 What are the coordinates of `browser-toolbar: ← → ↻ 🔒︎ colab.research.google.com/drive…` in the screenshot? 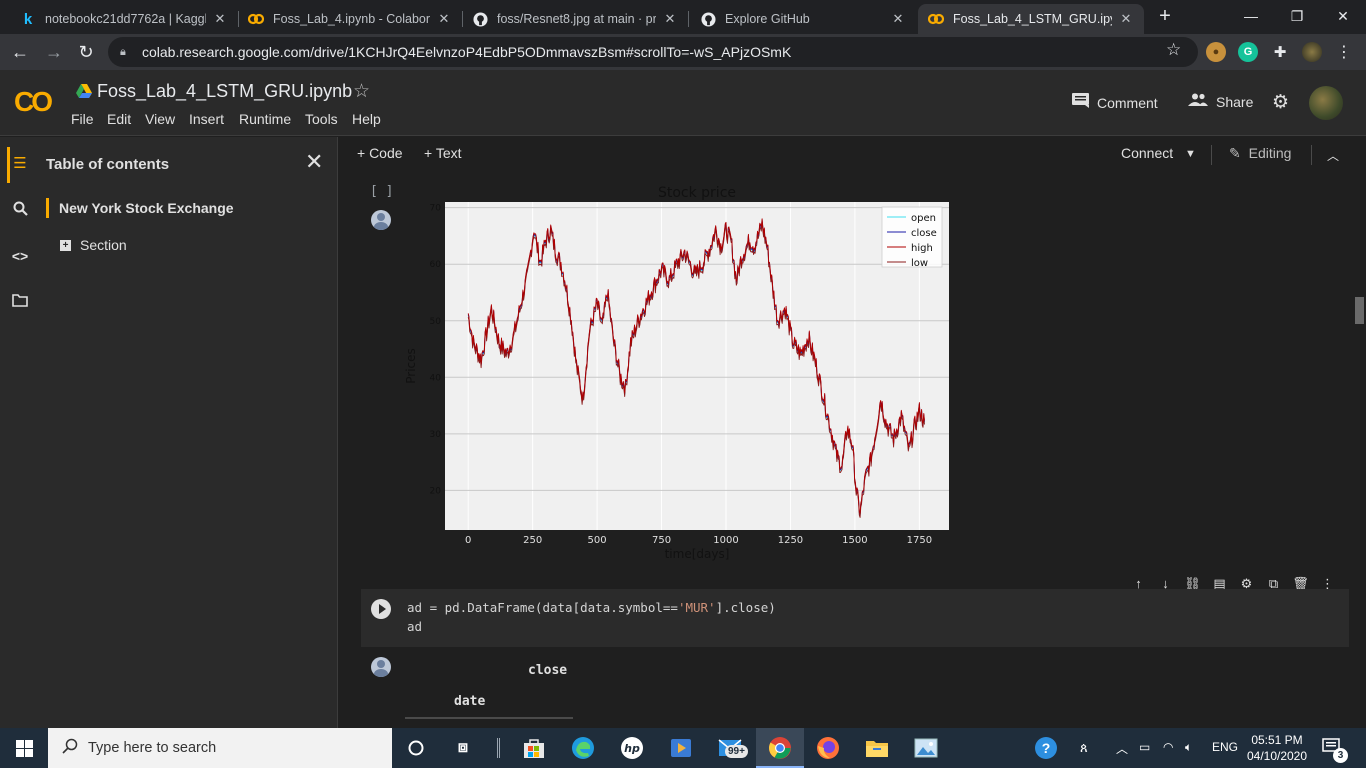 It's located at (683, 52).